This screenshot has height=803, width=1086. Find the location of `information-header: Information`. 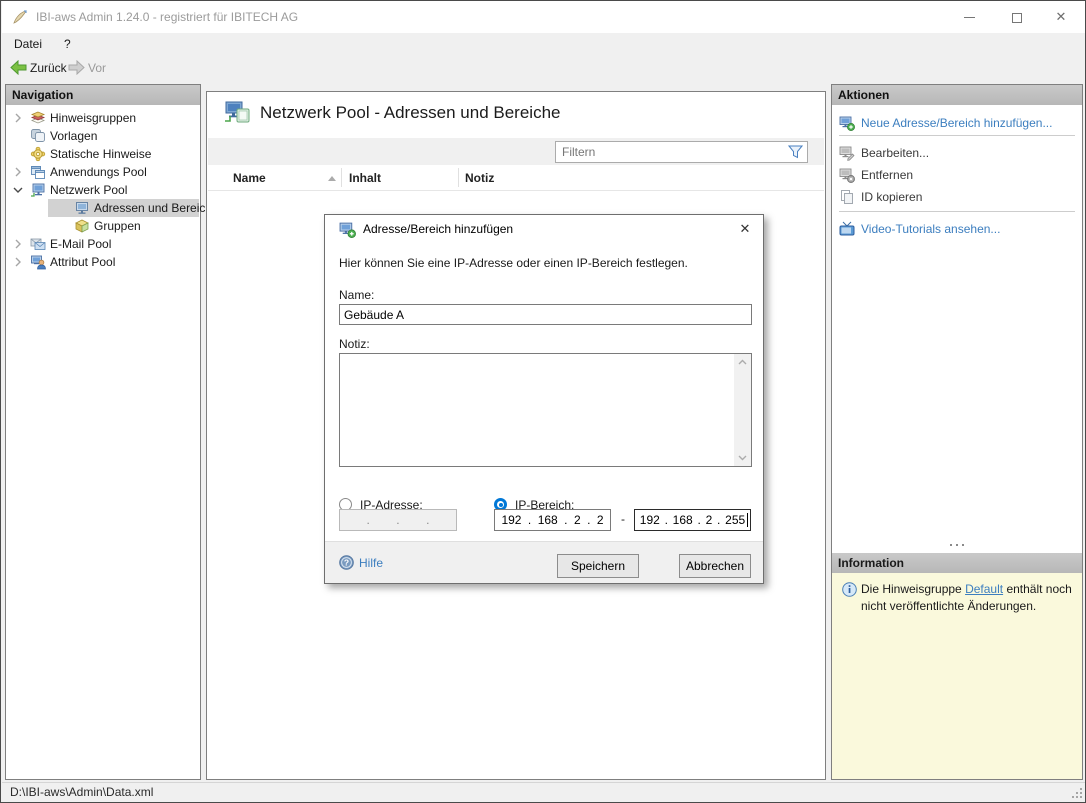

information-header: Information is located at coordinates (957, 563).